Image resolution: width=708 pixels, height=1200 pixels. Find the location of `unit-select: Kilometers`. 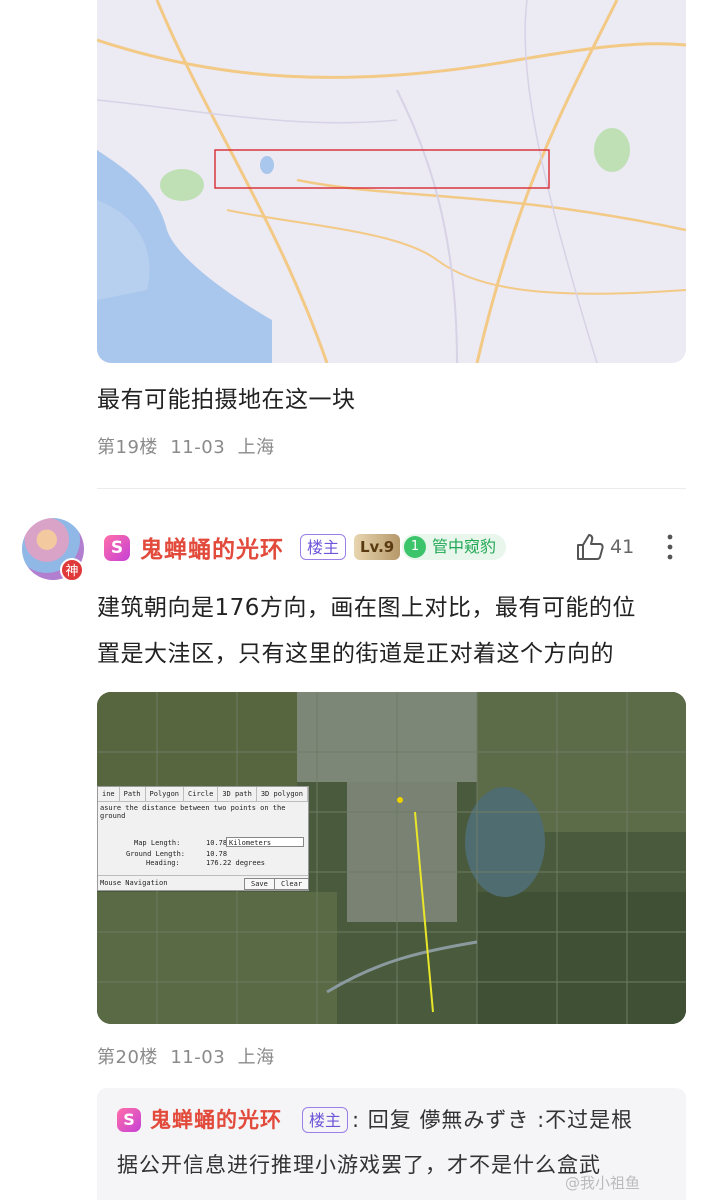

unit-select: Kilometers is located at coordinates (265, 842).